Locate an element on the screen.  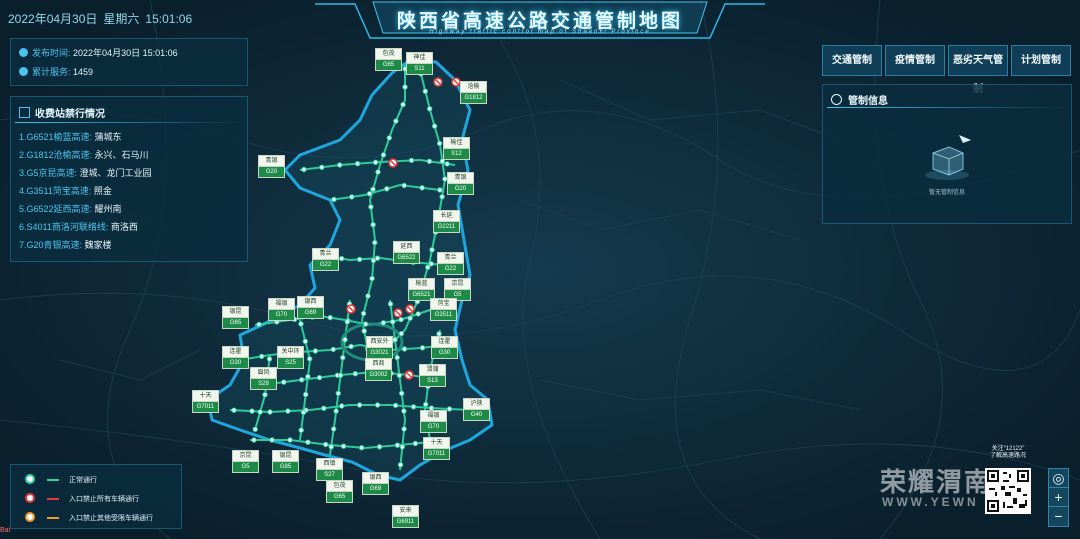
route-badge: 延西 G6522 is located at coordinates (406, 252).